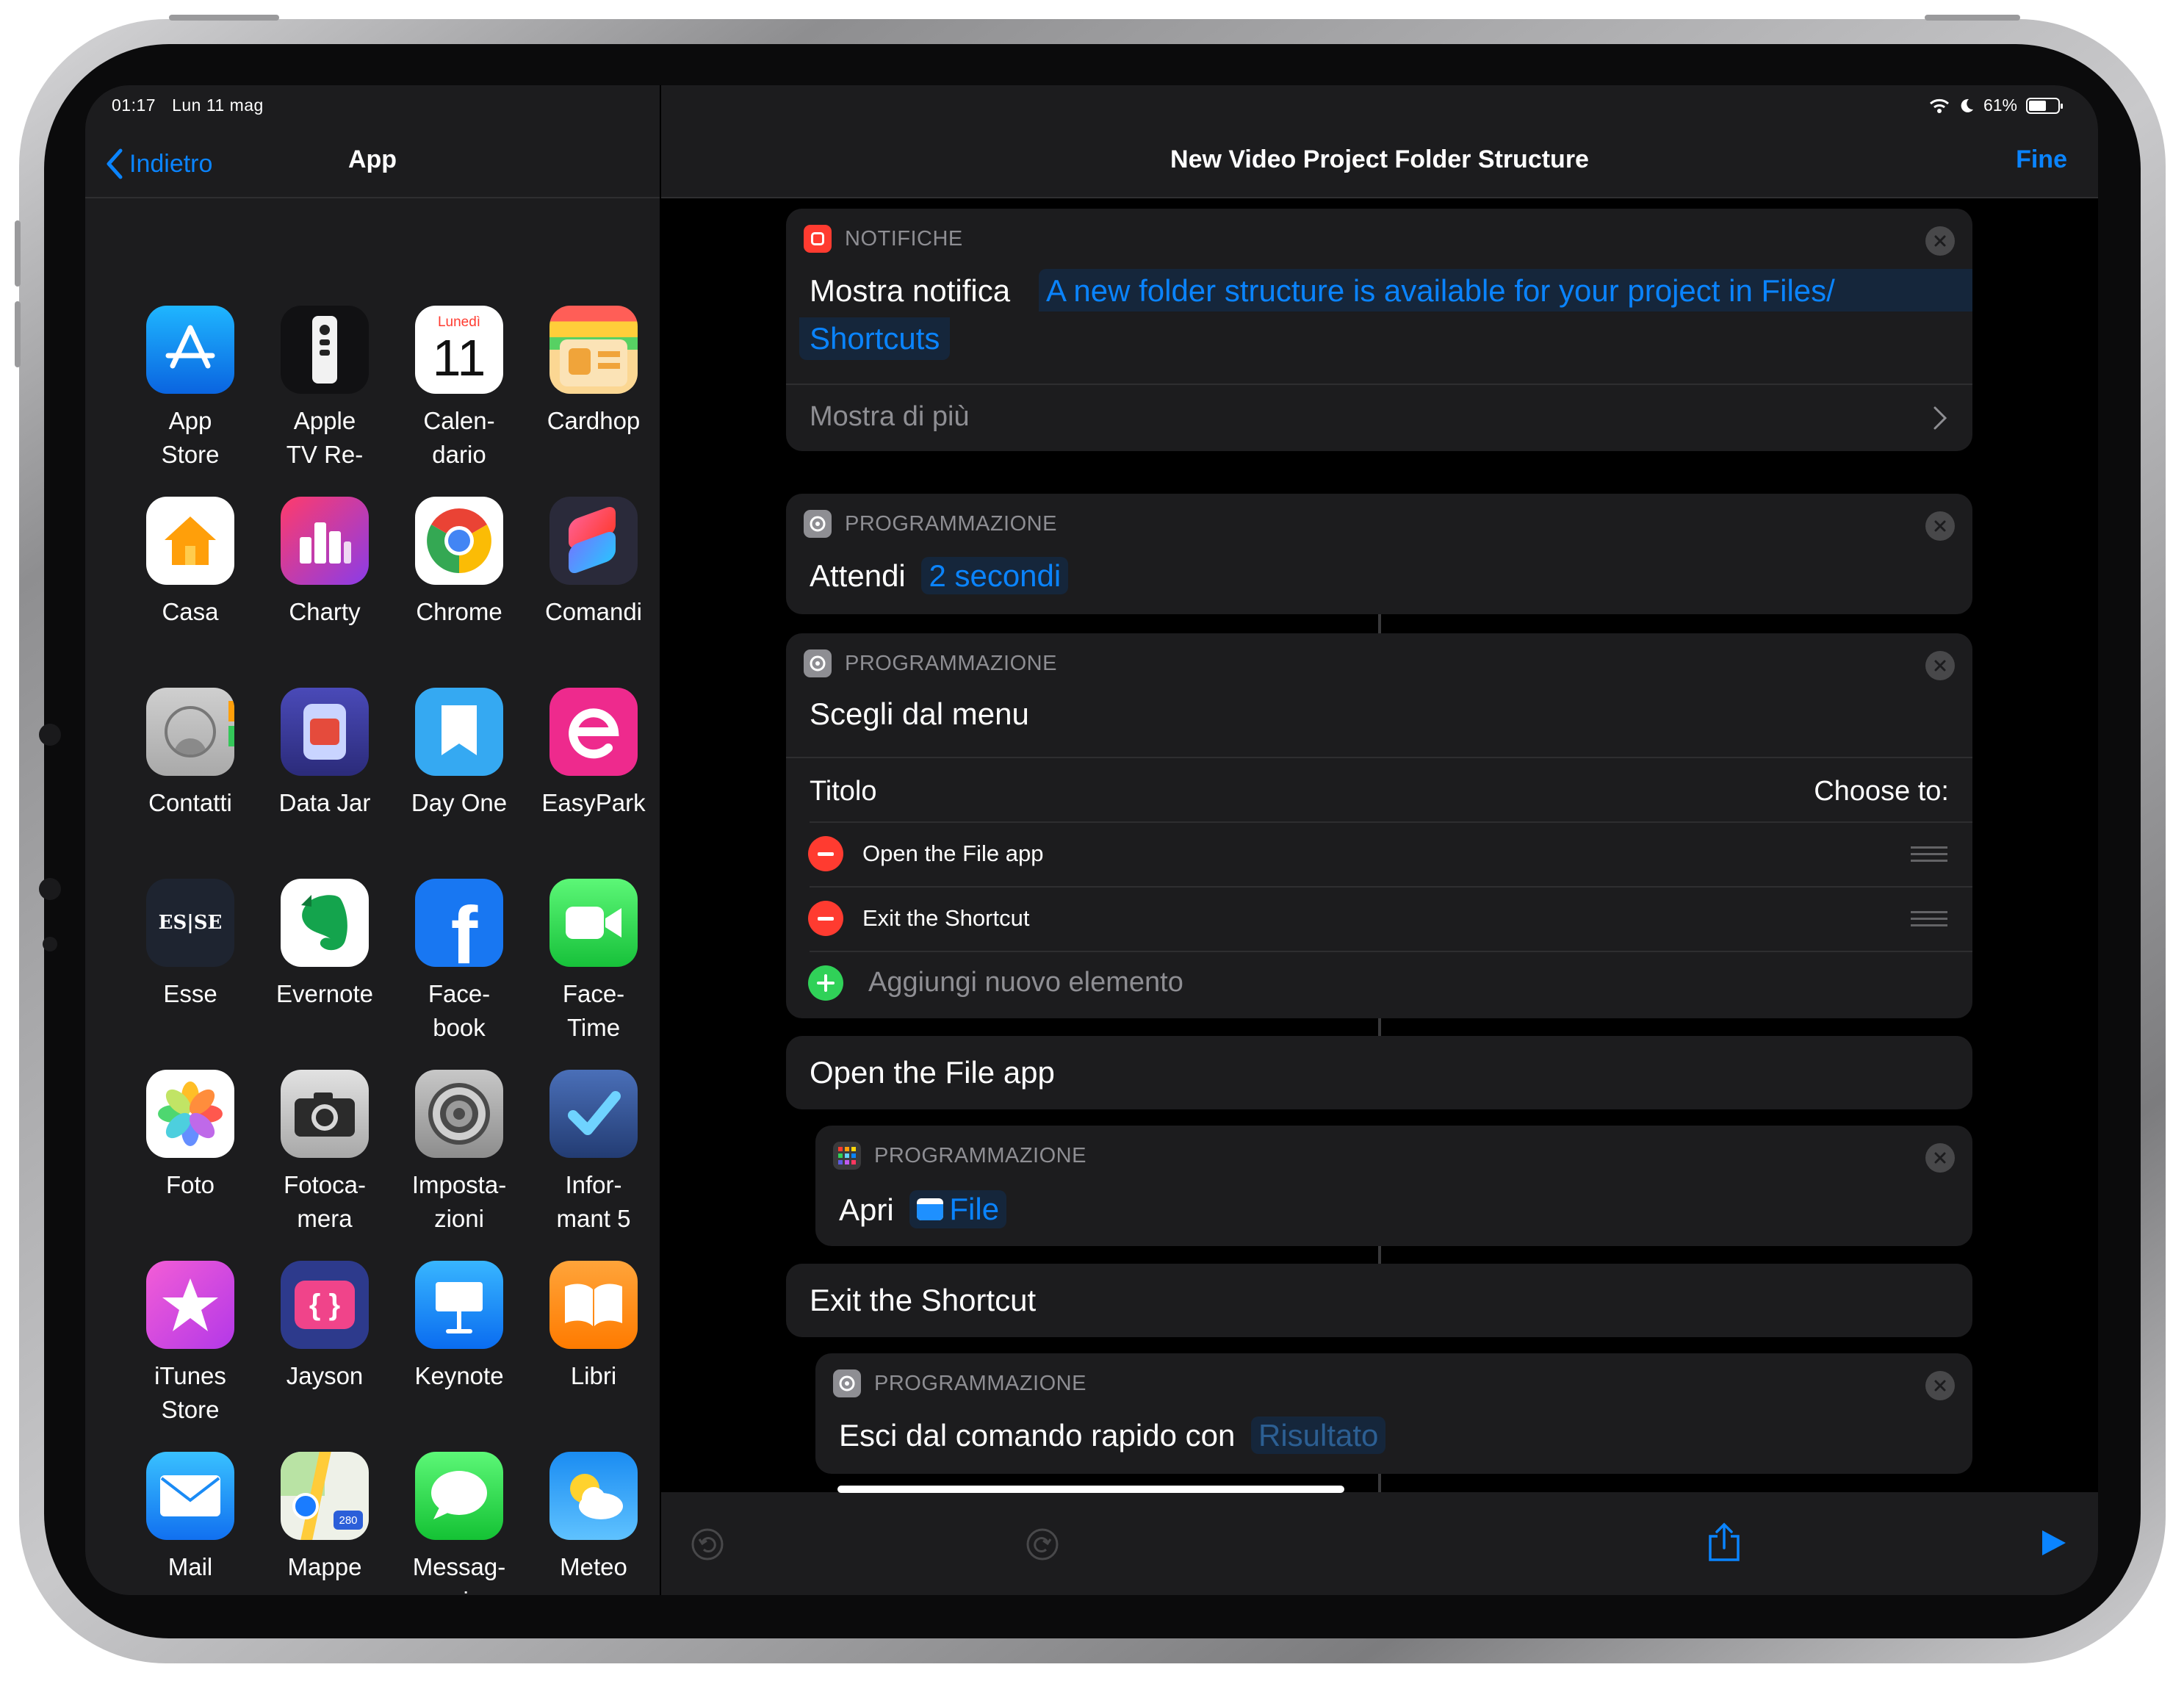 The width and height of the screenshot is (2184, 1681). Describe the element at coordinates (459, 1523) in the screenshot. I see `app-tile: Messag- gi` at that location.